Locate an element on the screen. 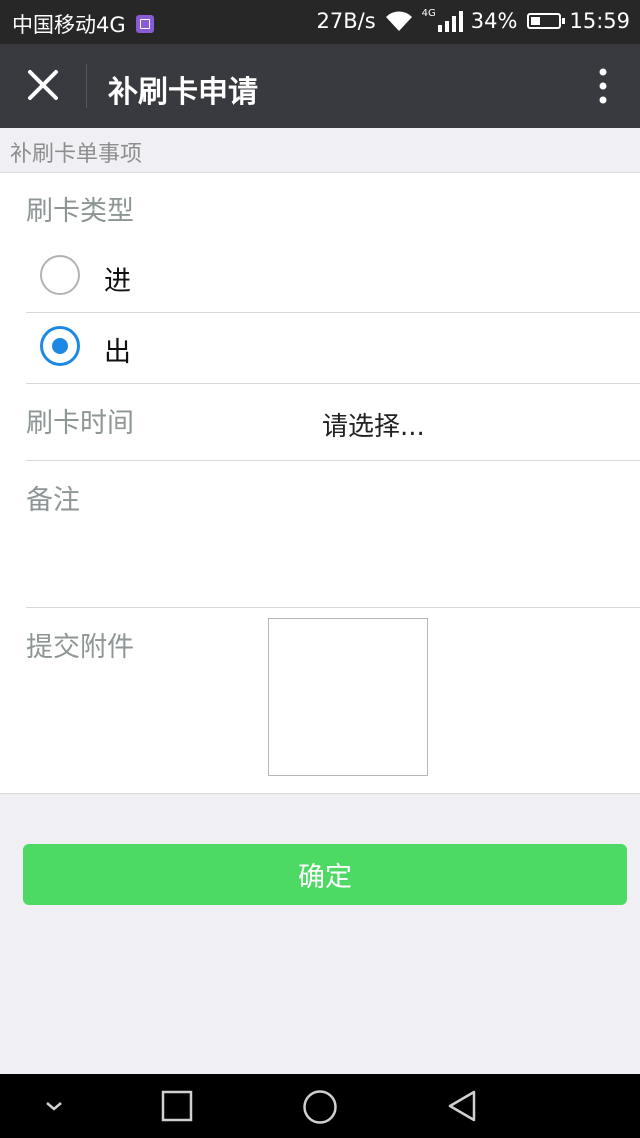 This screenshot has width=640, height=1138. battery-icon is located at coordinates (546, 21).